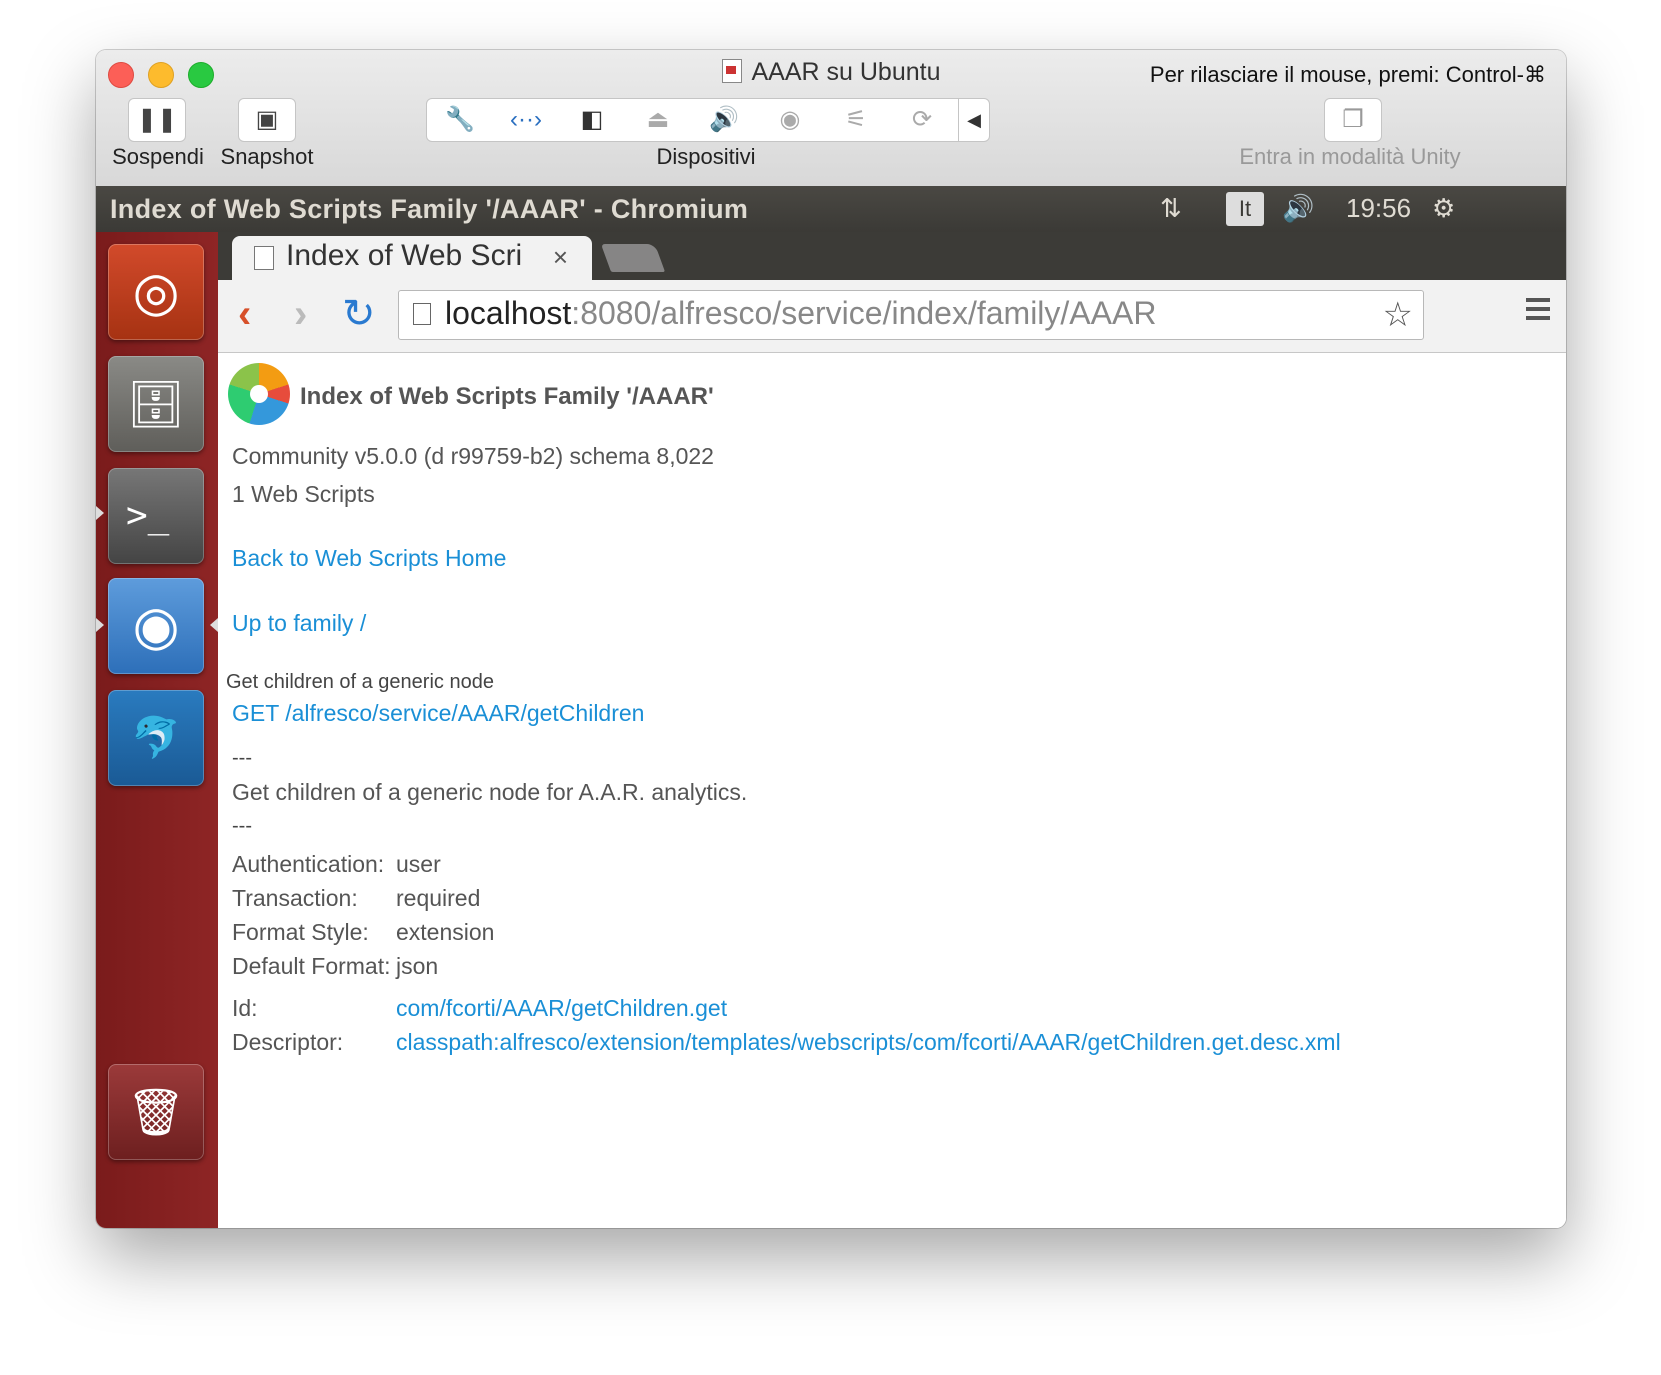 Image resolution: width=1661 pixels, height=1375 pixels. I want to click on pause-label: Sospendi, so click(158, 156).